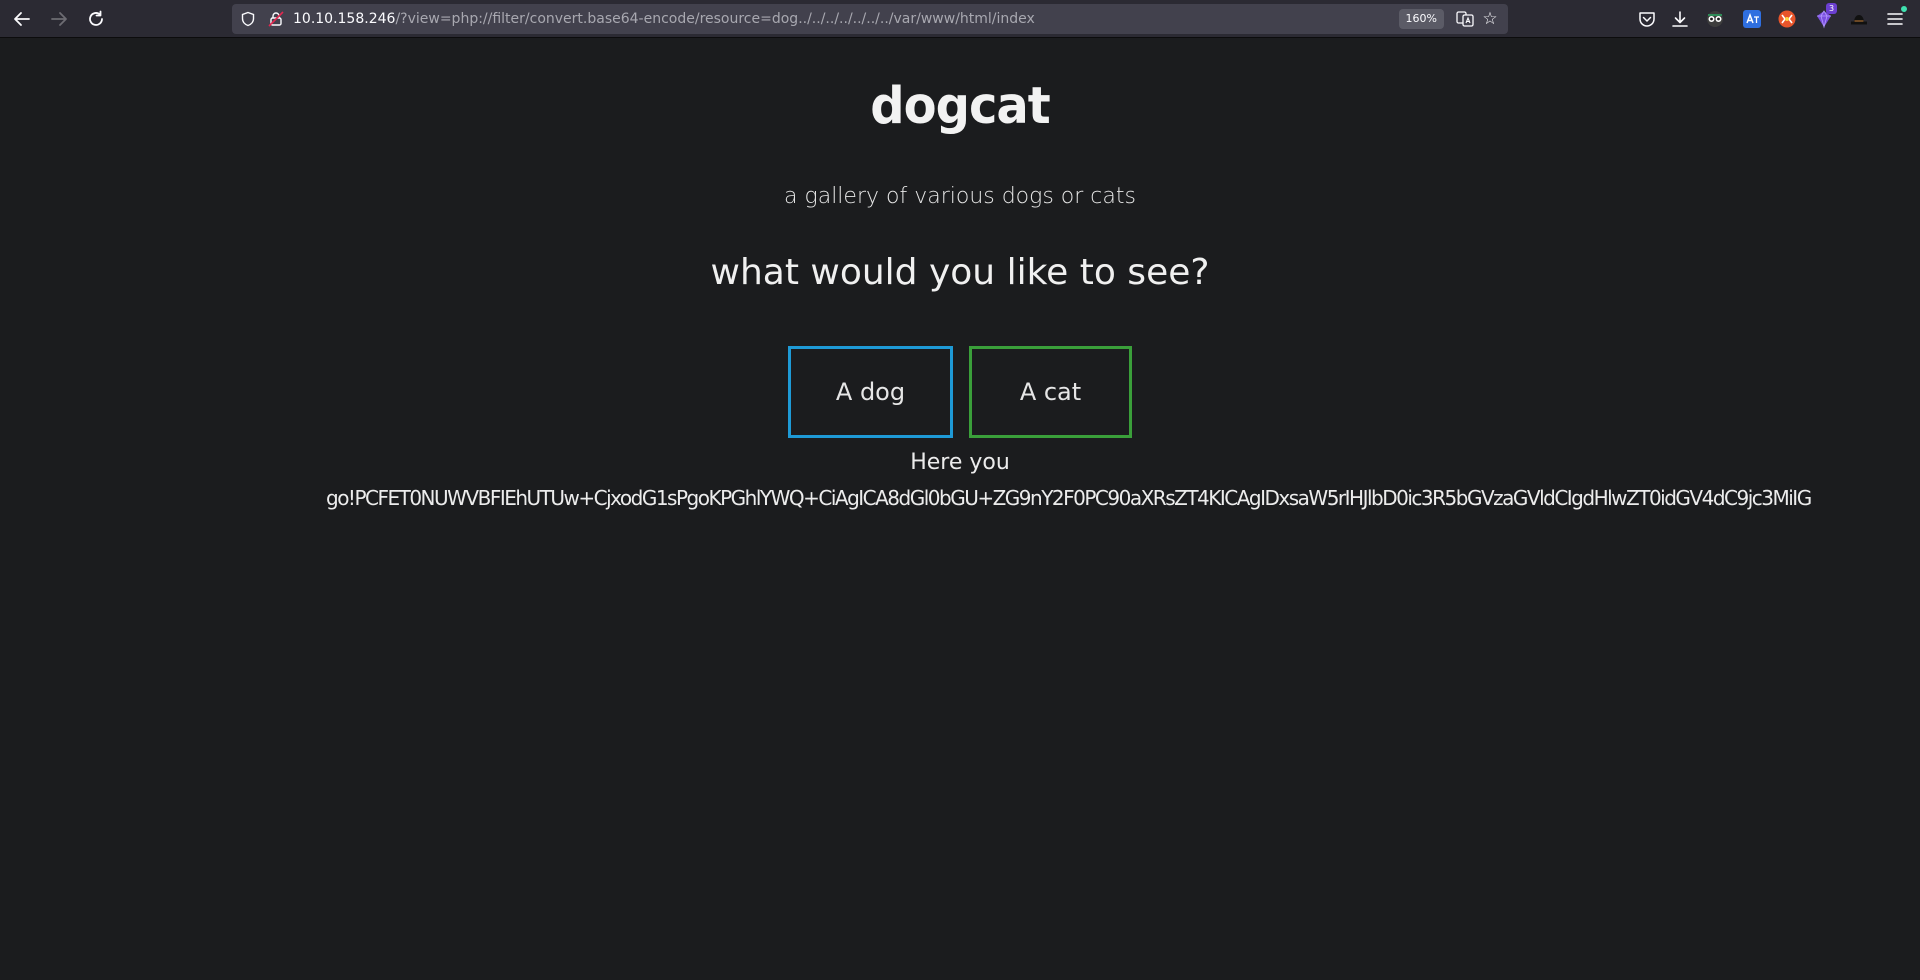 This screenshot has height=980, width=1920. What do you see at coordinates (1421, 19) in the screenshot?
I see `zoom-level-badge: 160%` at bounding box center [1421, 19].